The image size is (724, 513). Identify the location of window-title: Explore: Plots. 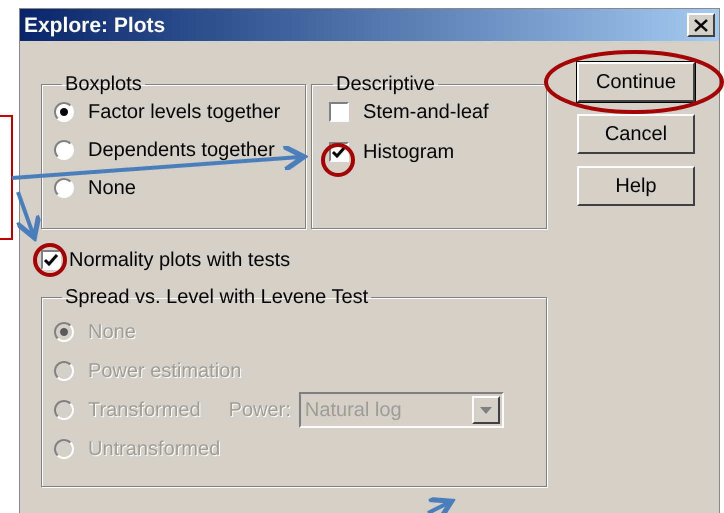
(95, 25).